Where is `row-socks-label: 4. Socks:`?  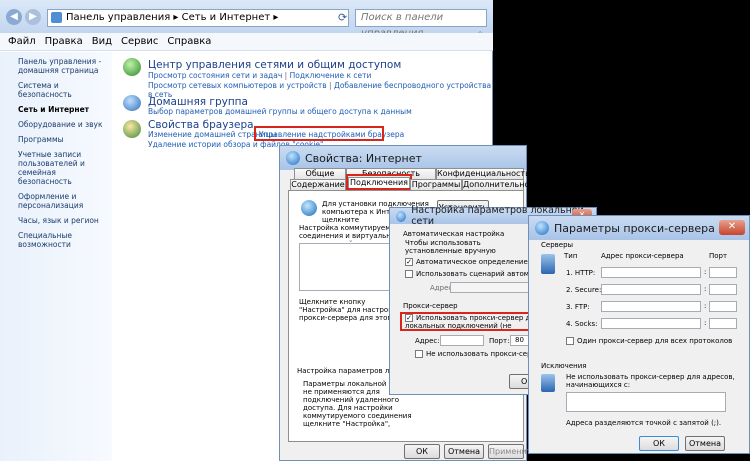 row-socks-label: 4. Socks: is located at coordinates (582, 324).